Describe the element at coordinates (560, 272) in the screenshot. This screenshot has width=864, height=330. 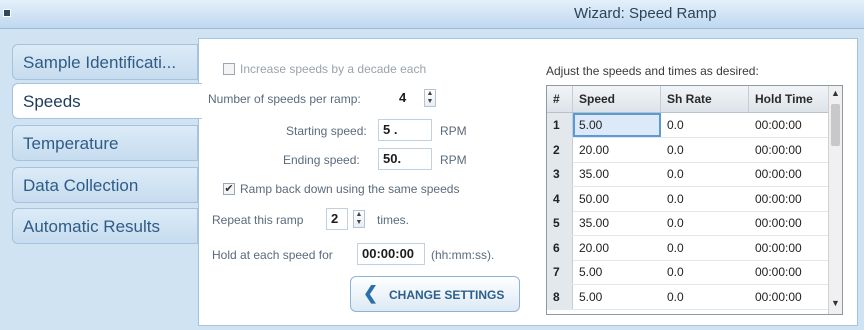
I see `row-number: 7` at that location.